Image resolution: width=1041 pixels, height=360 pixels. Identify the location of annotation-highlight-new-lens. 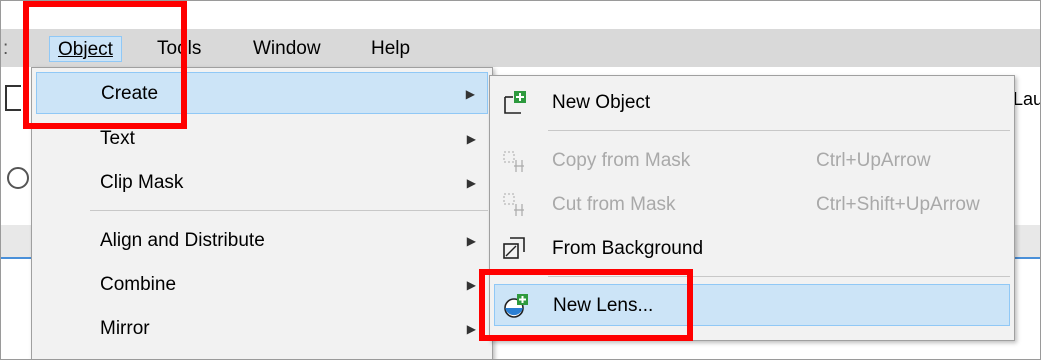
(586, 305).